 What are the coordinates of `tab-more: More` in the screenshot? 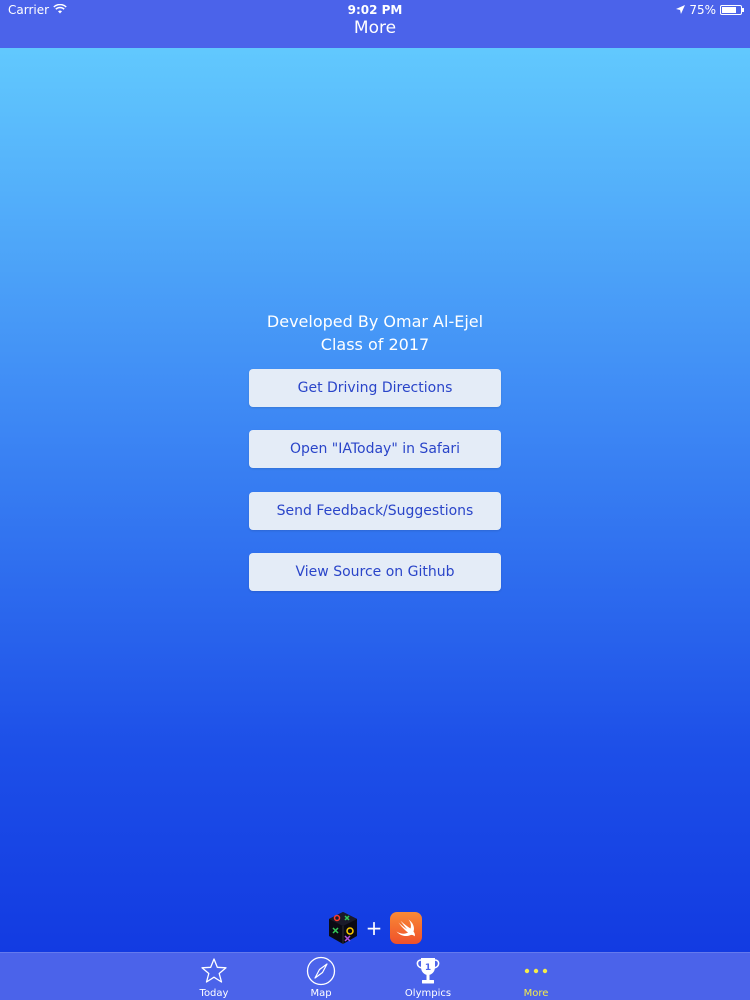 It's located at (536, 978).